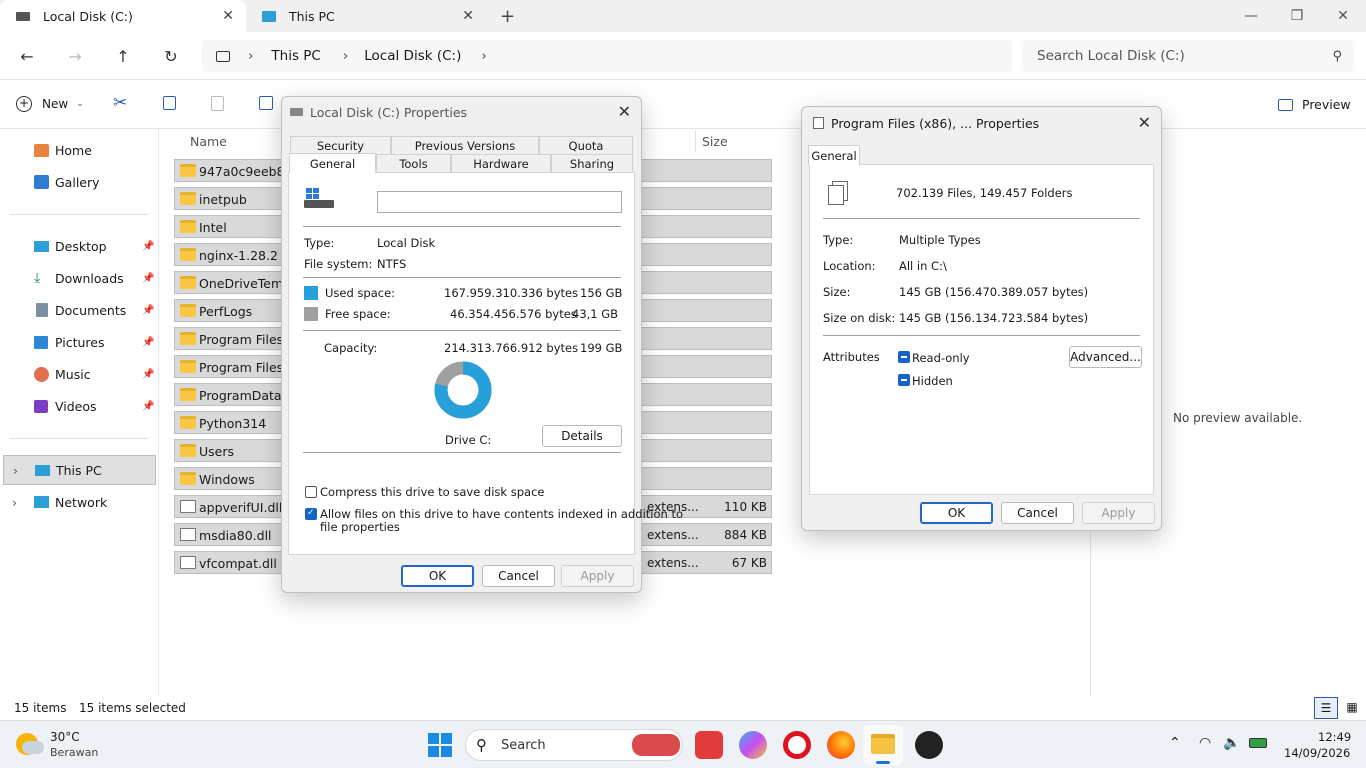  Describe the element at coordinates (123, 56) in the screenshot. I see `up-arrow-icon: ↑` at that location.